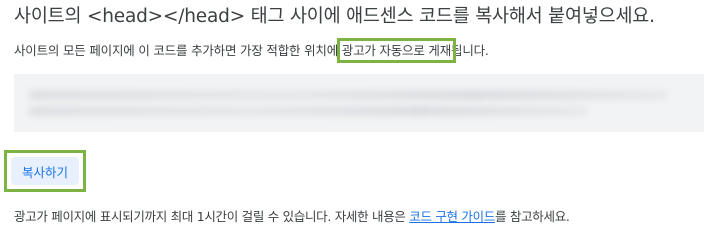 The width and height of the screenshot is (704, 240). What do you see at coordinates (532, 216) in the screenshot?
I see `footnote-tail: 를 참고하세요.` at bounding box center [532, 216].